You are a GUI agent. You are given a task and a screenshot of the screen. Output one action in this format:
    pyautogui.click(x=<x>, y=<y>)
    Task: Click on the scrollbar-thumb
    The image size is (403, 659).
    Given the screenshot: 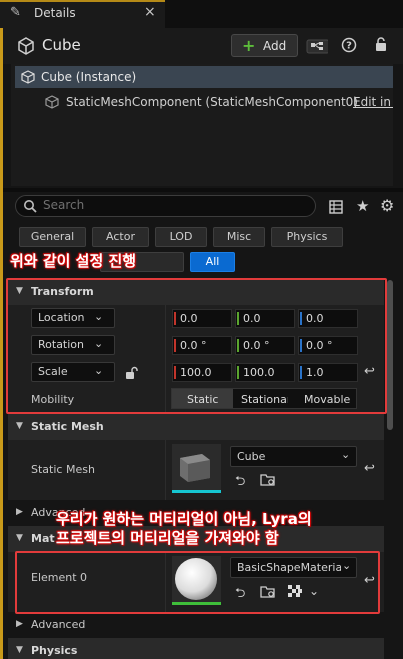 What is the action you would take?
    pyautogui.click(x=390, y=355)
    